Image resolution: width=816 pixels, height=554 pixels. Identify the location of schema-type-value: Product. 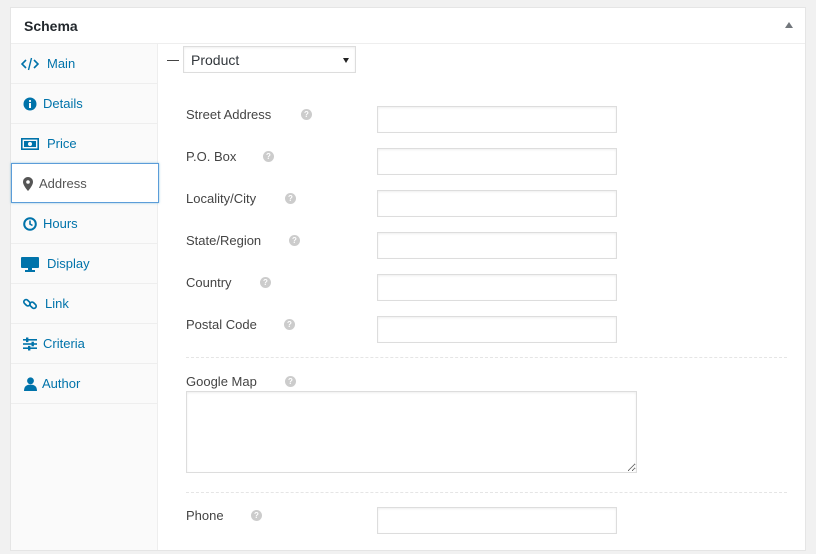
(215, 60).